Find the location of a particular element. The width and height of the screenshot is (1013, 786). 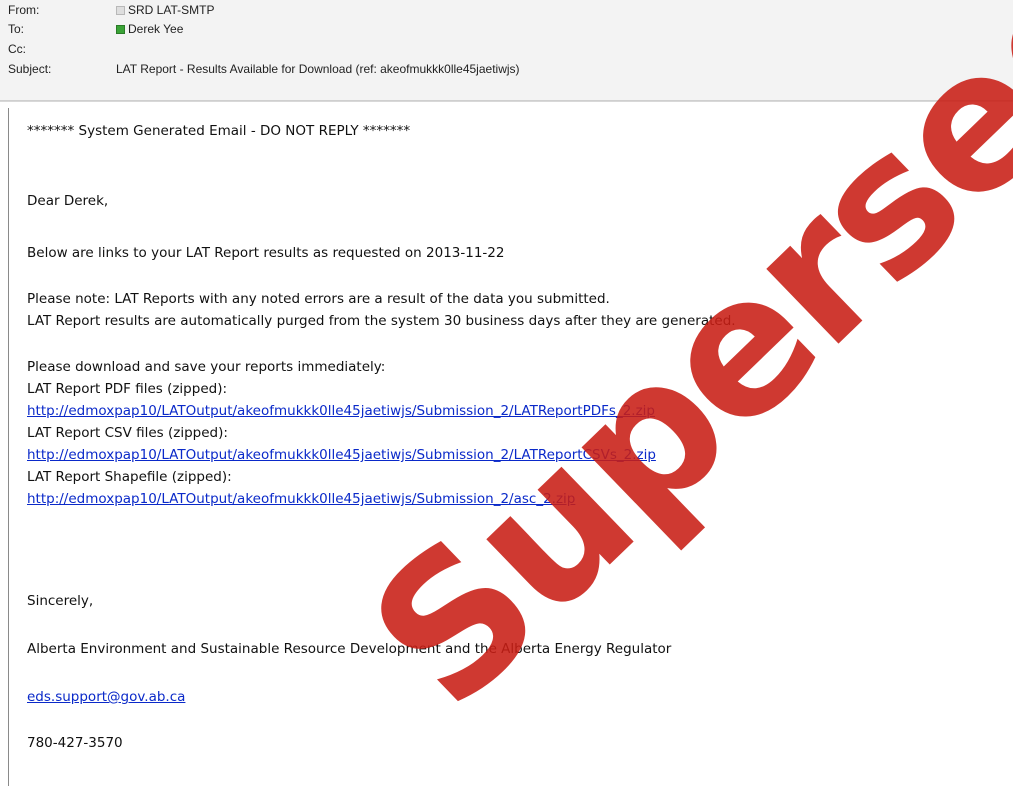

to-value: Derek Yee is located at coordinates (149, 29).